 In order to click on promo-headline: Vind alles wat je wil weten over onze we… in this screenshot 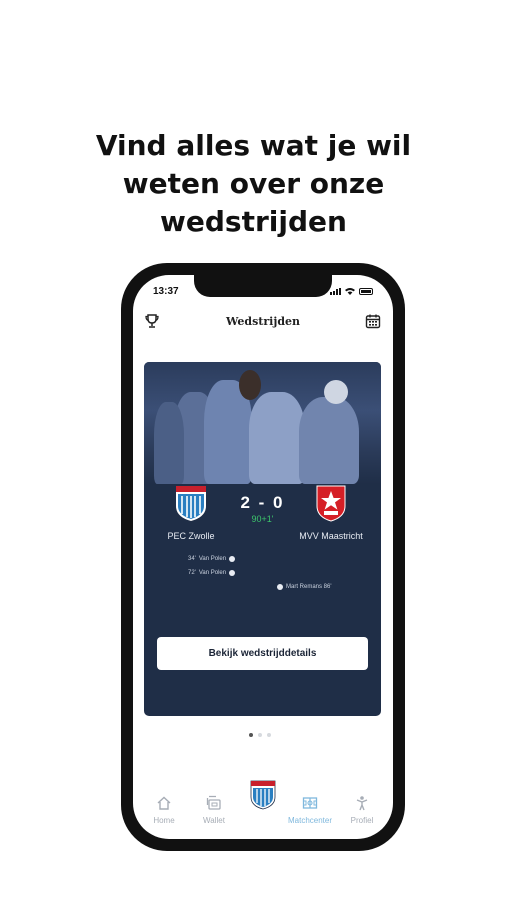, I will do `click(253, 184)`.